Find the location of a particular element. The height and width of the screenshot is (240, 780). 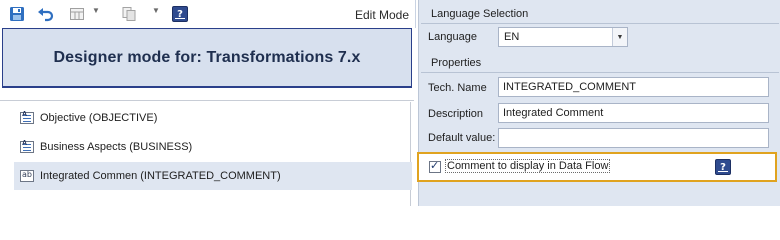

copy-icon is located at coordinates (129, 14).